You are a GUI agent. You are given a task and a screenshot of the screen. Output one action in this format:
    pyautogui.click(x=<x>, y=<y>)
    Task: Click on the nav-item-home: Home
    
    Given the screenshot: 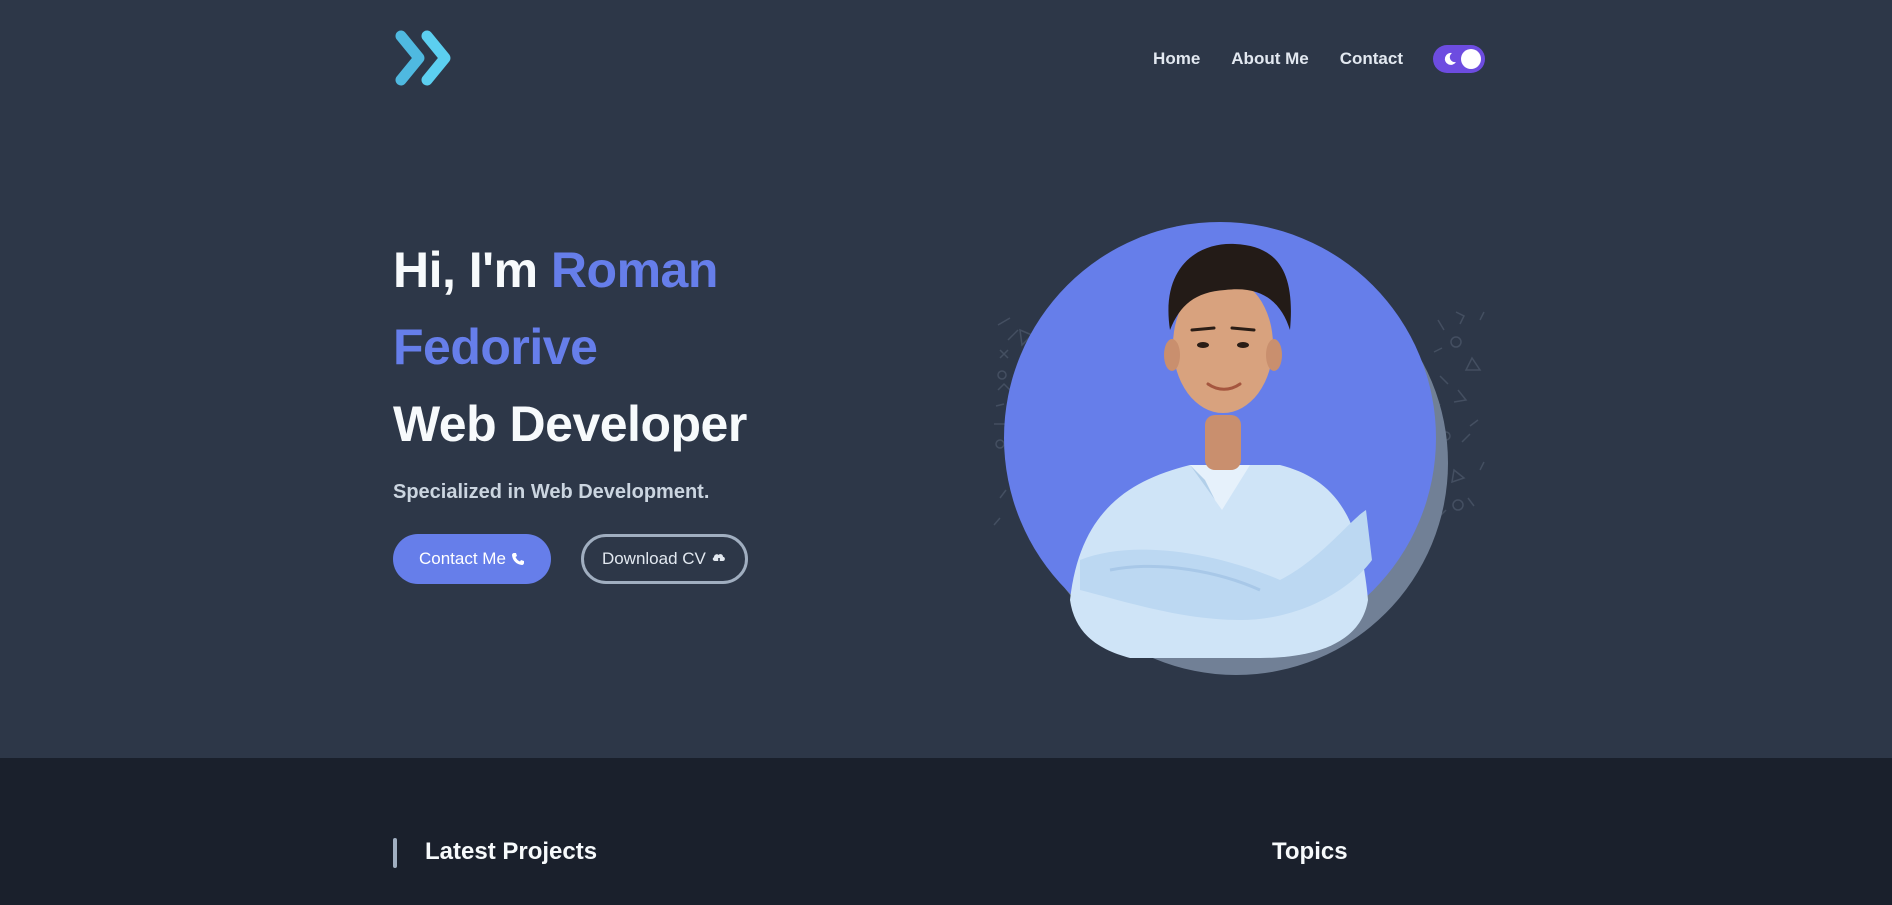 What is the action you would take?
    pyautogui.click(x=1176, y=59)
    